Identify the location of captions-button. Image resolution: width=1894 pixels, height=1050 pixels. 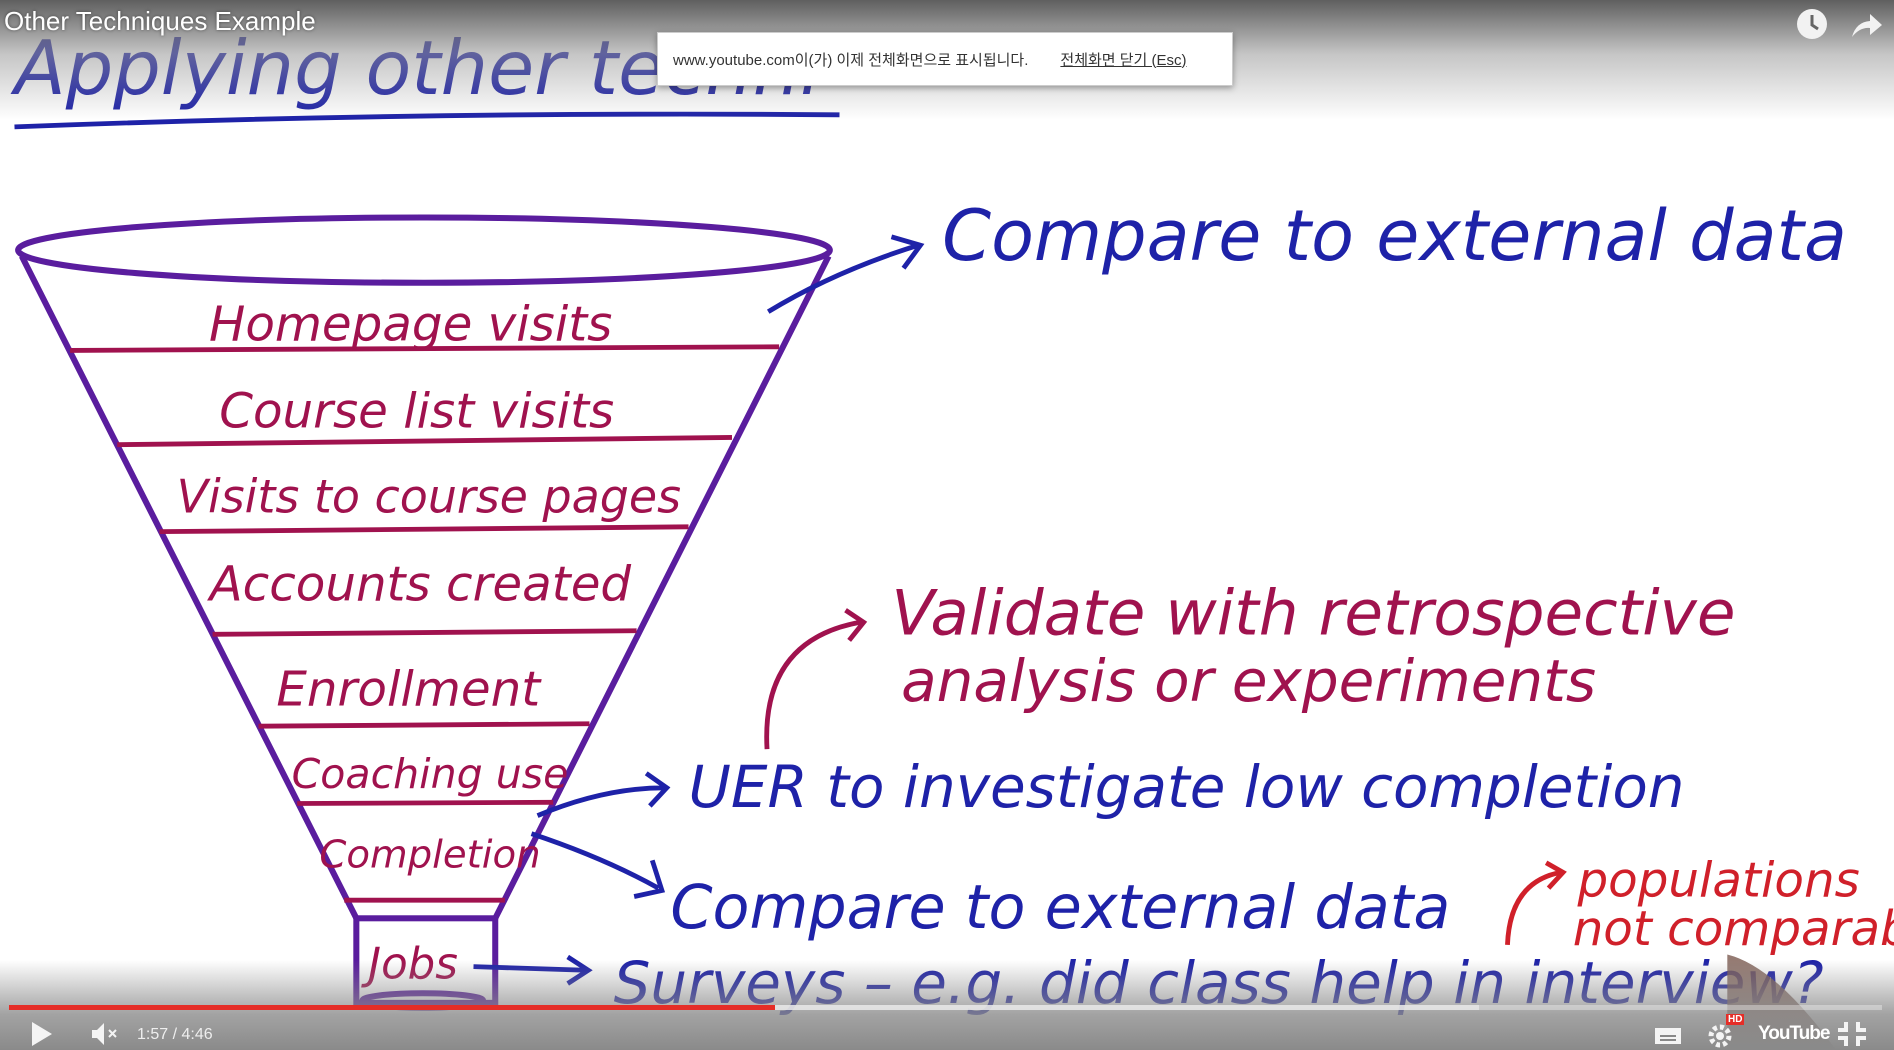
(1668, 1034).